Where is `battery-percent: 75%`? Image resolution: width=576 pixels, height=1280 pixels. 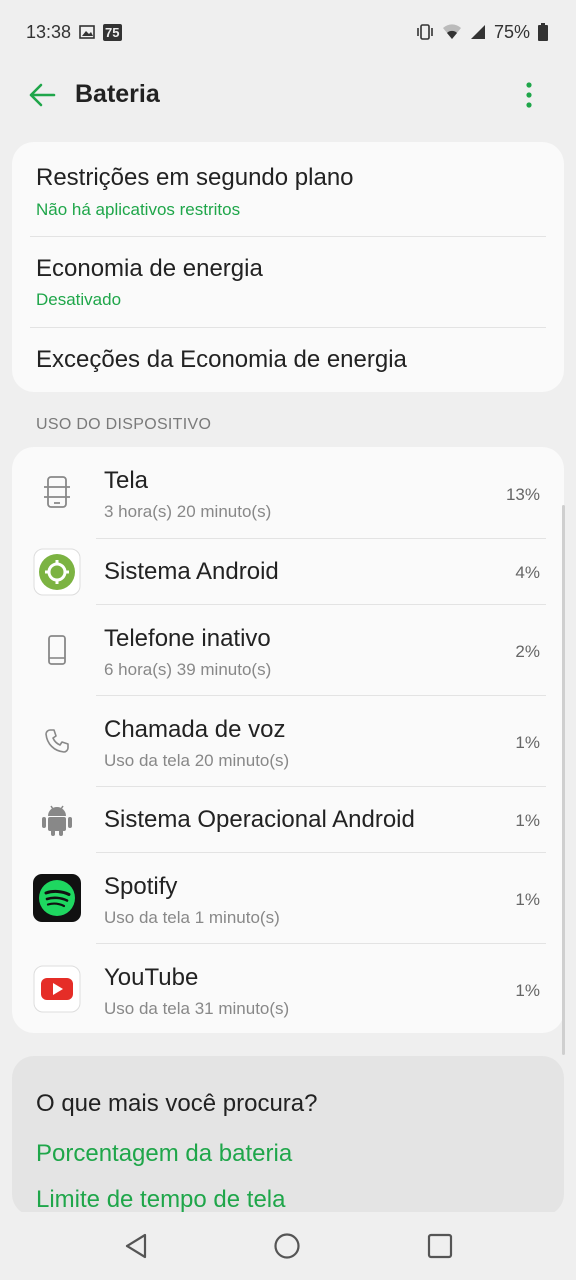 battery-percent: 75% is located at coordinates (511, 31).